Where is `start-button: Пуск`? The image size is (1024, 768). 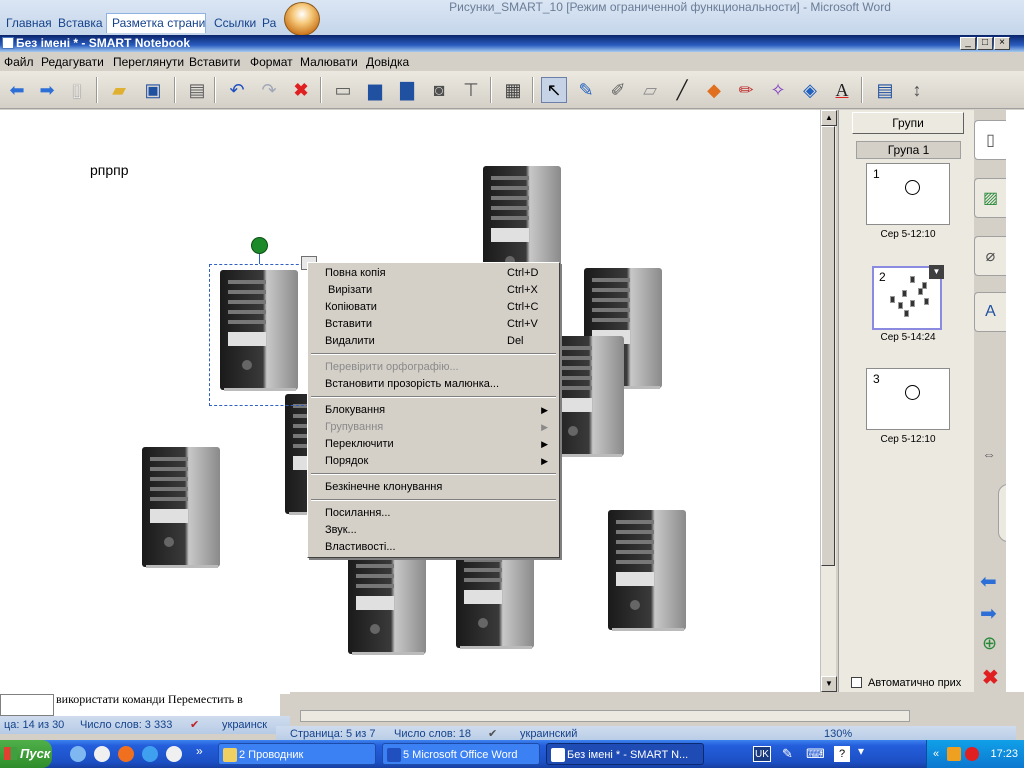 start-button: Пуск is located at coordinates (26, 754).